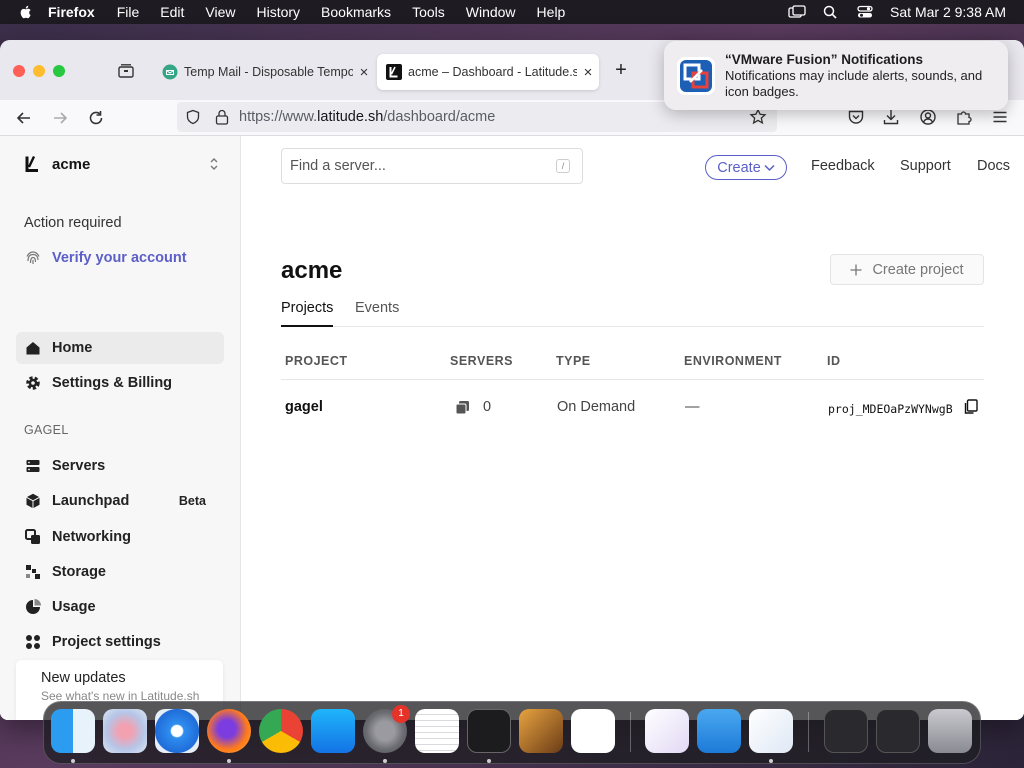 The width and height of the screenshot is (1024, 768). What do you see at coordinates (856, 117) in the screenshot?
I see `pocket-icon` at bounding box center [856, 117].